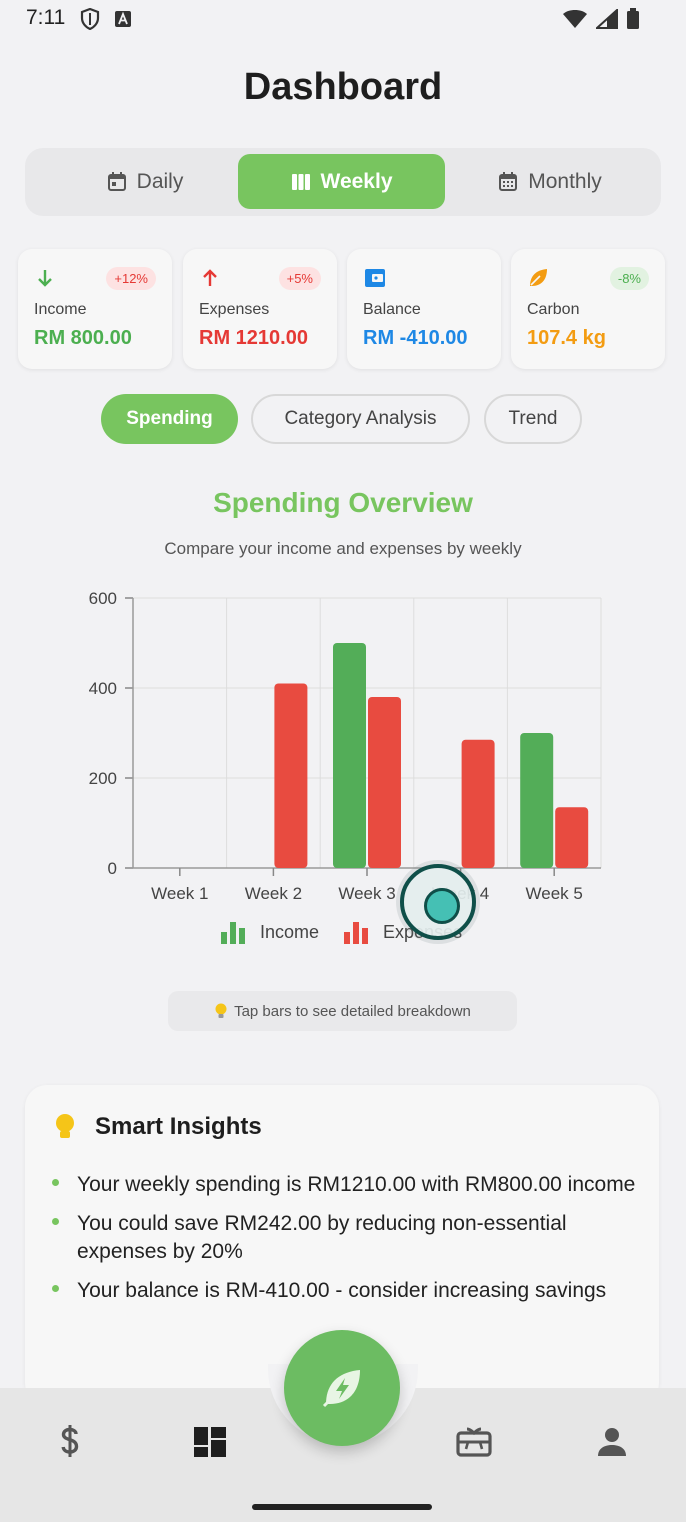 The width and height of the screenshot is (686, 1522). I want to click on tab-daily-label: Daily, so click(160, 181).